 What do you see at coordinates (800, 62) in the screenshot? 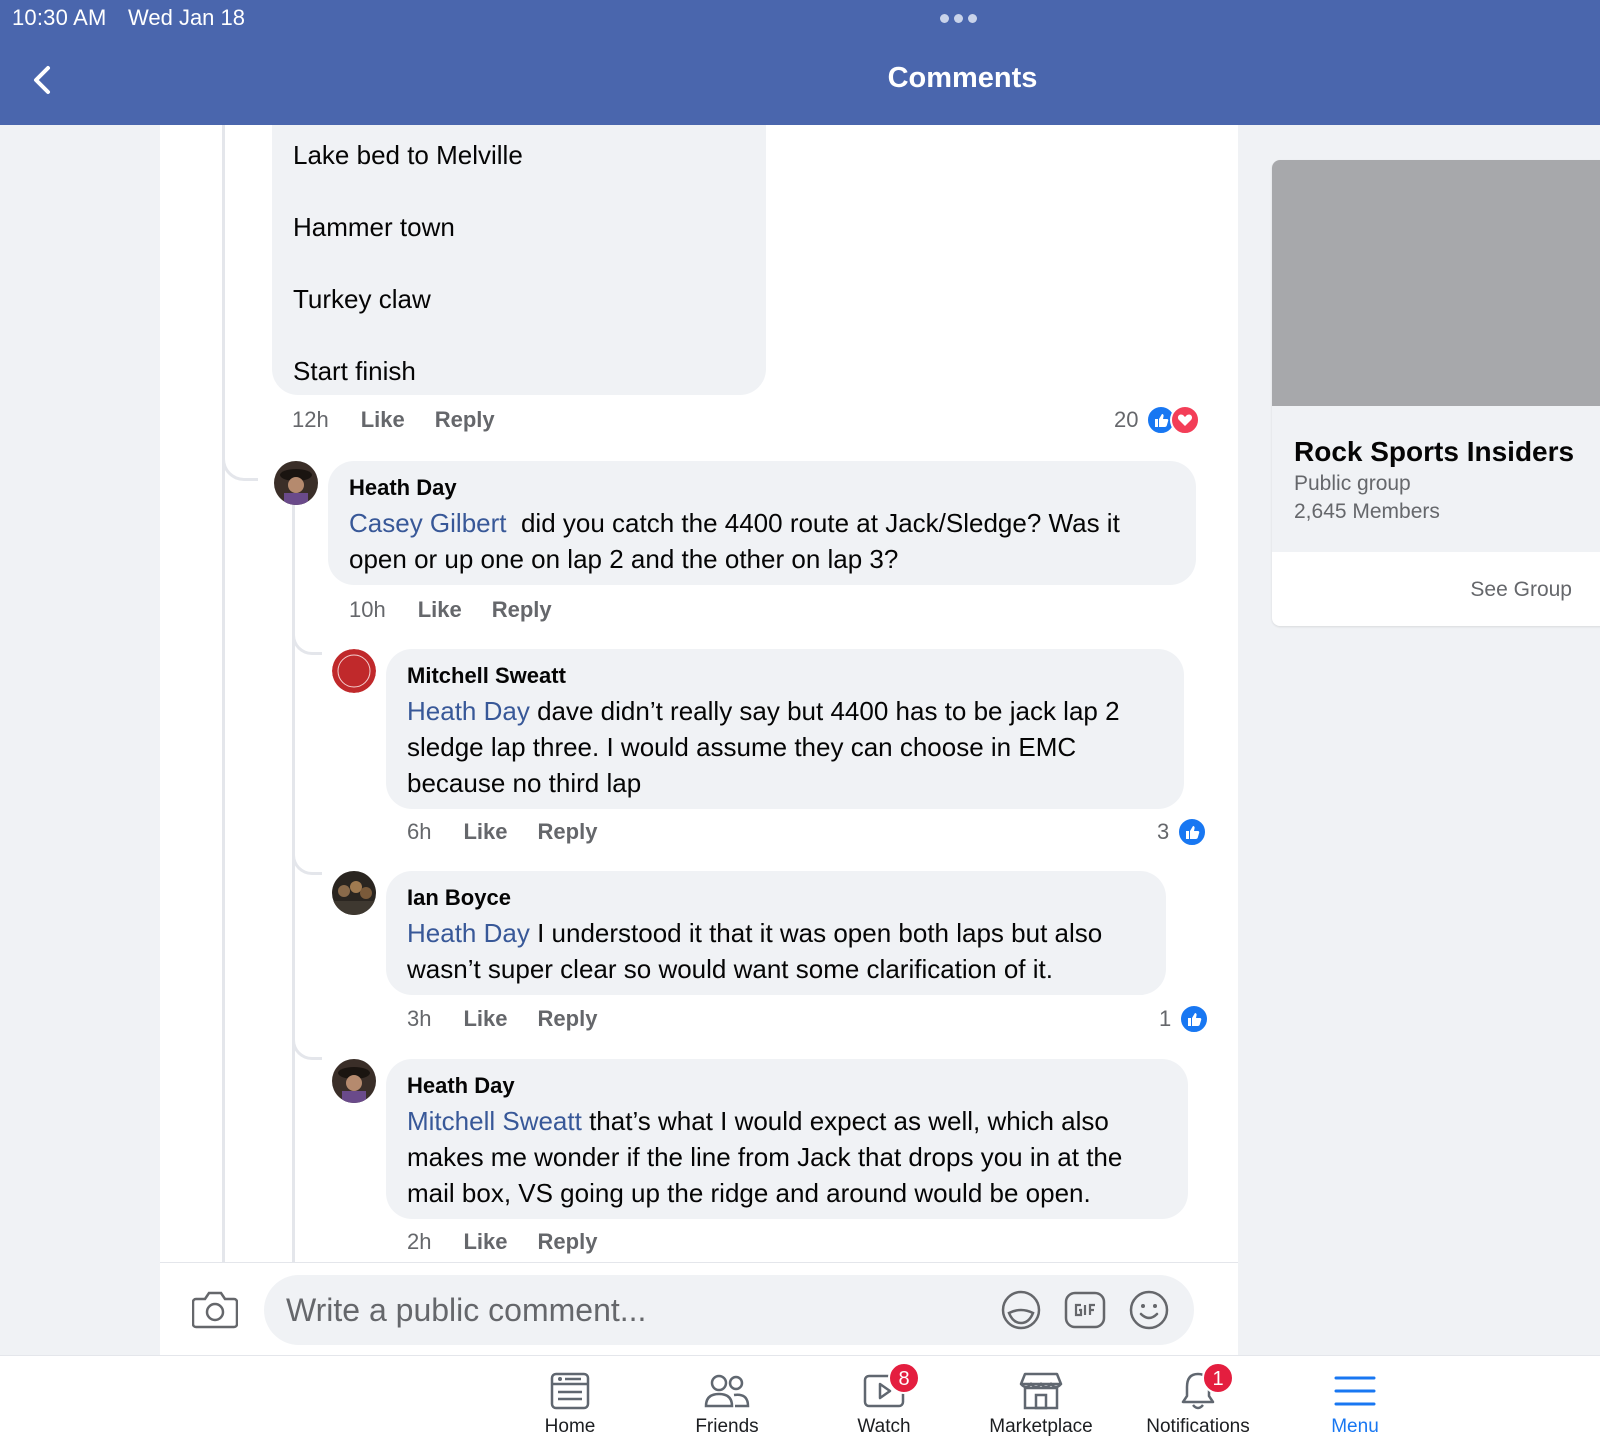
I see `top-bar: 10:30 AM Wed Jan 18 Comments` at bounding box center [800, 62].